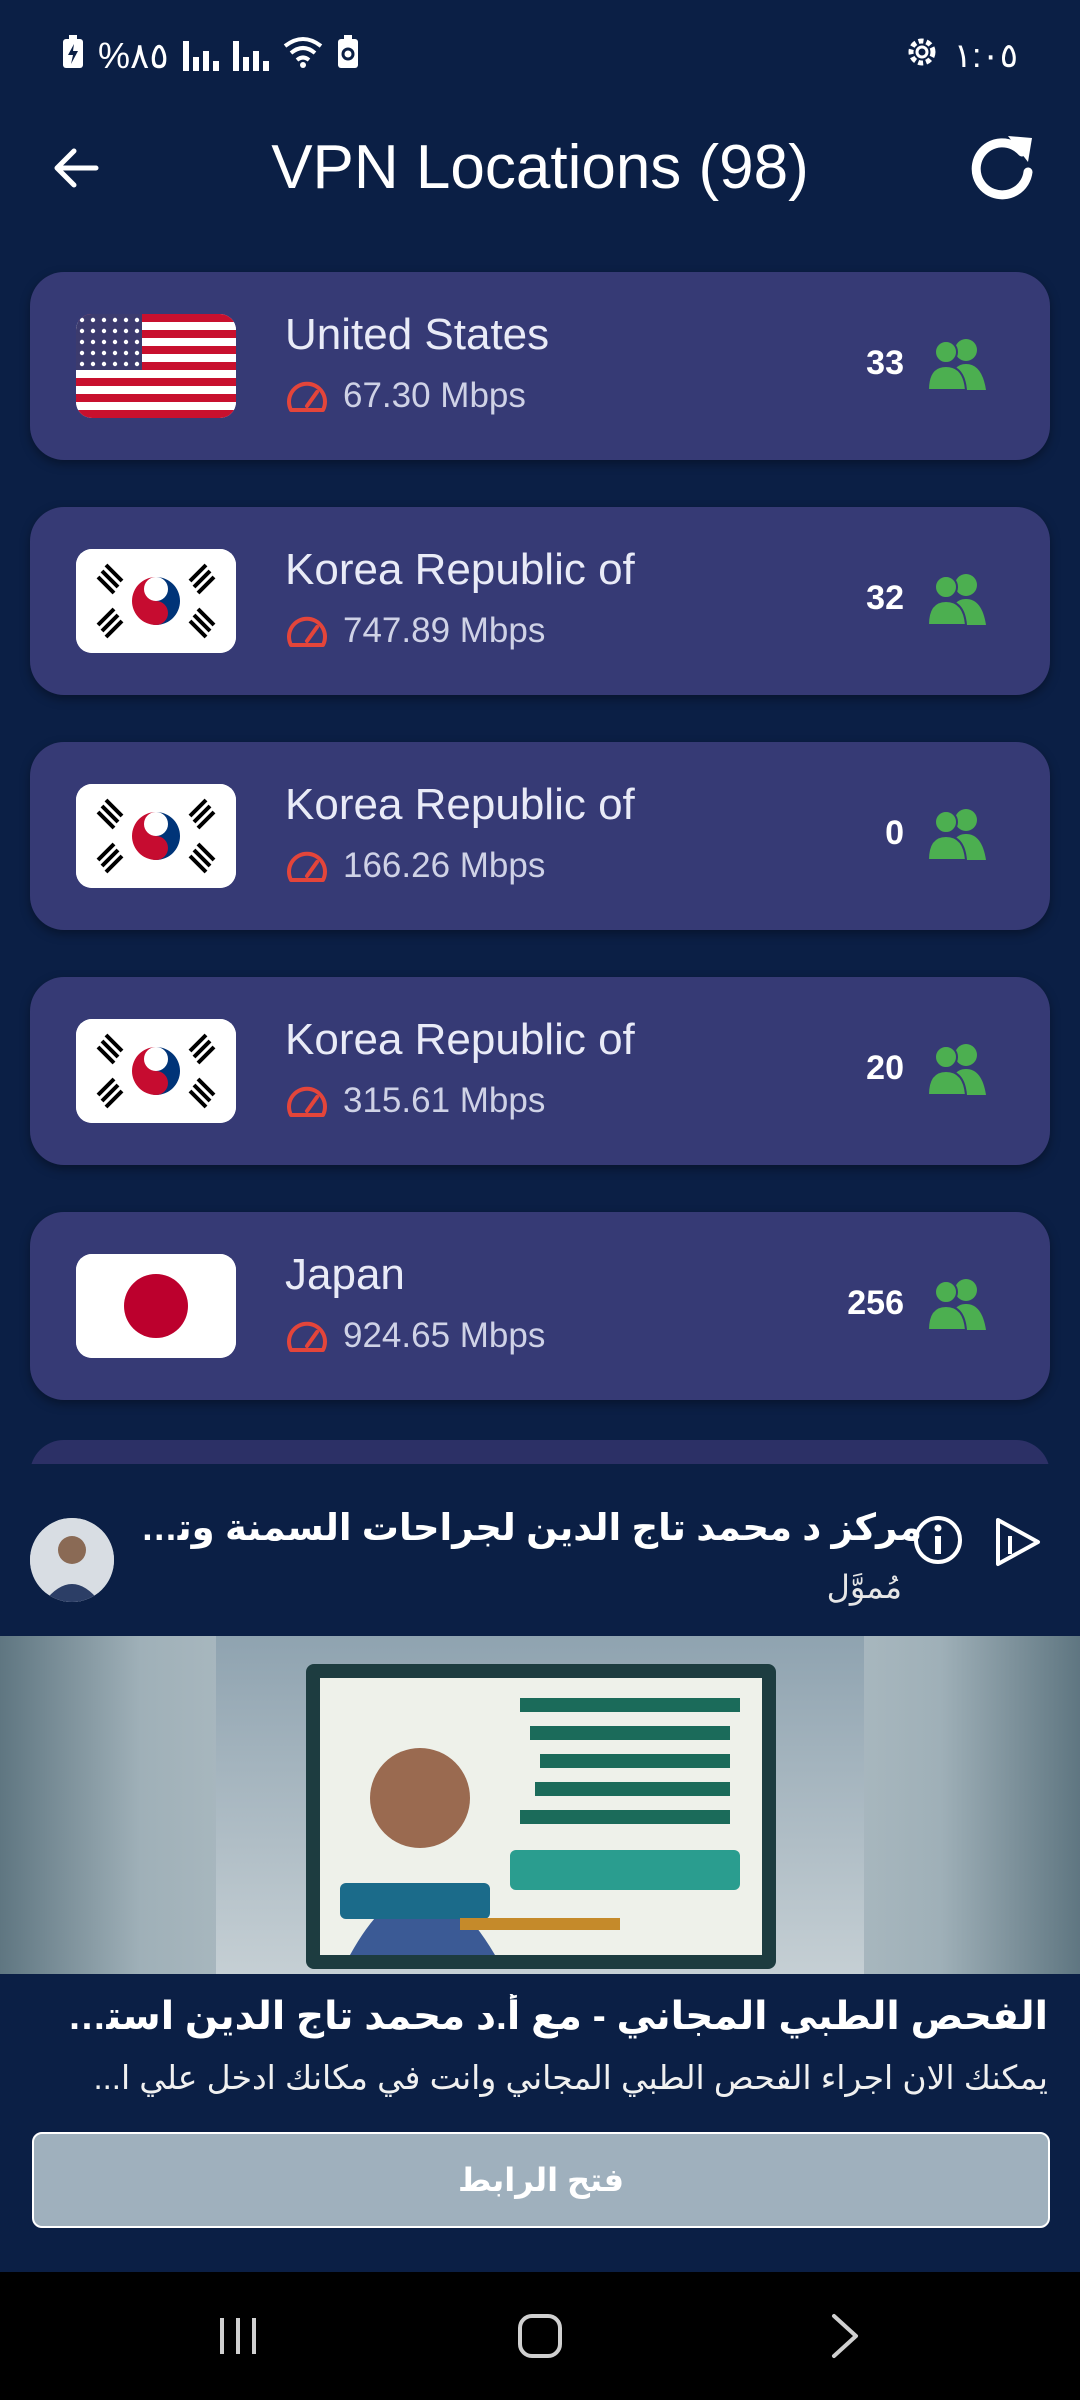 The image size is (1080, 2400). What do you see at coordinates (444, 865) in the screenshot?
I see `speed-value: 166.26 Mbps` at bounding box center [444, 865].